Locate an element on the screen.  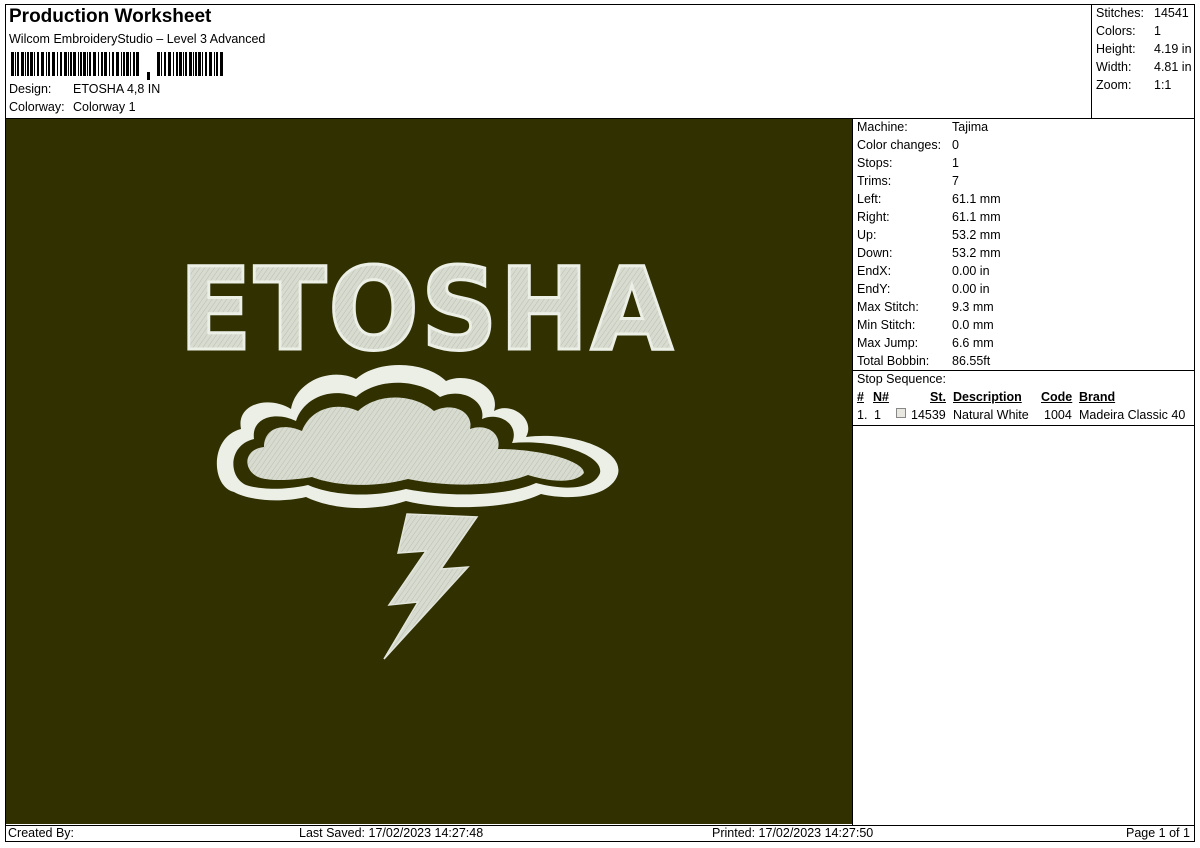
stitches-value: 14541 is located at coordinates (1171, 13).